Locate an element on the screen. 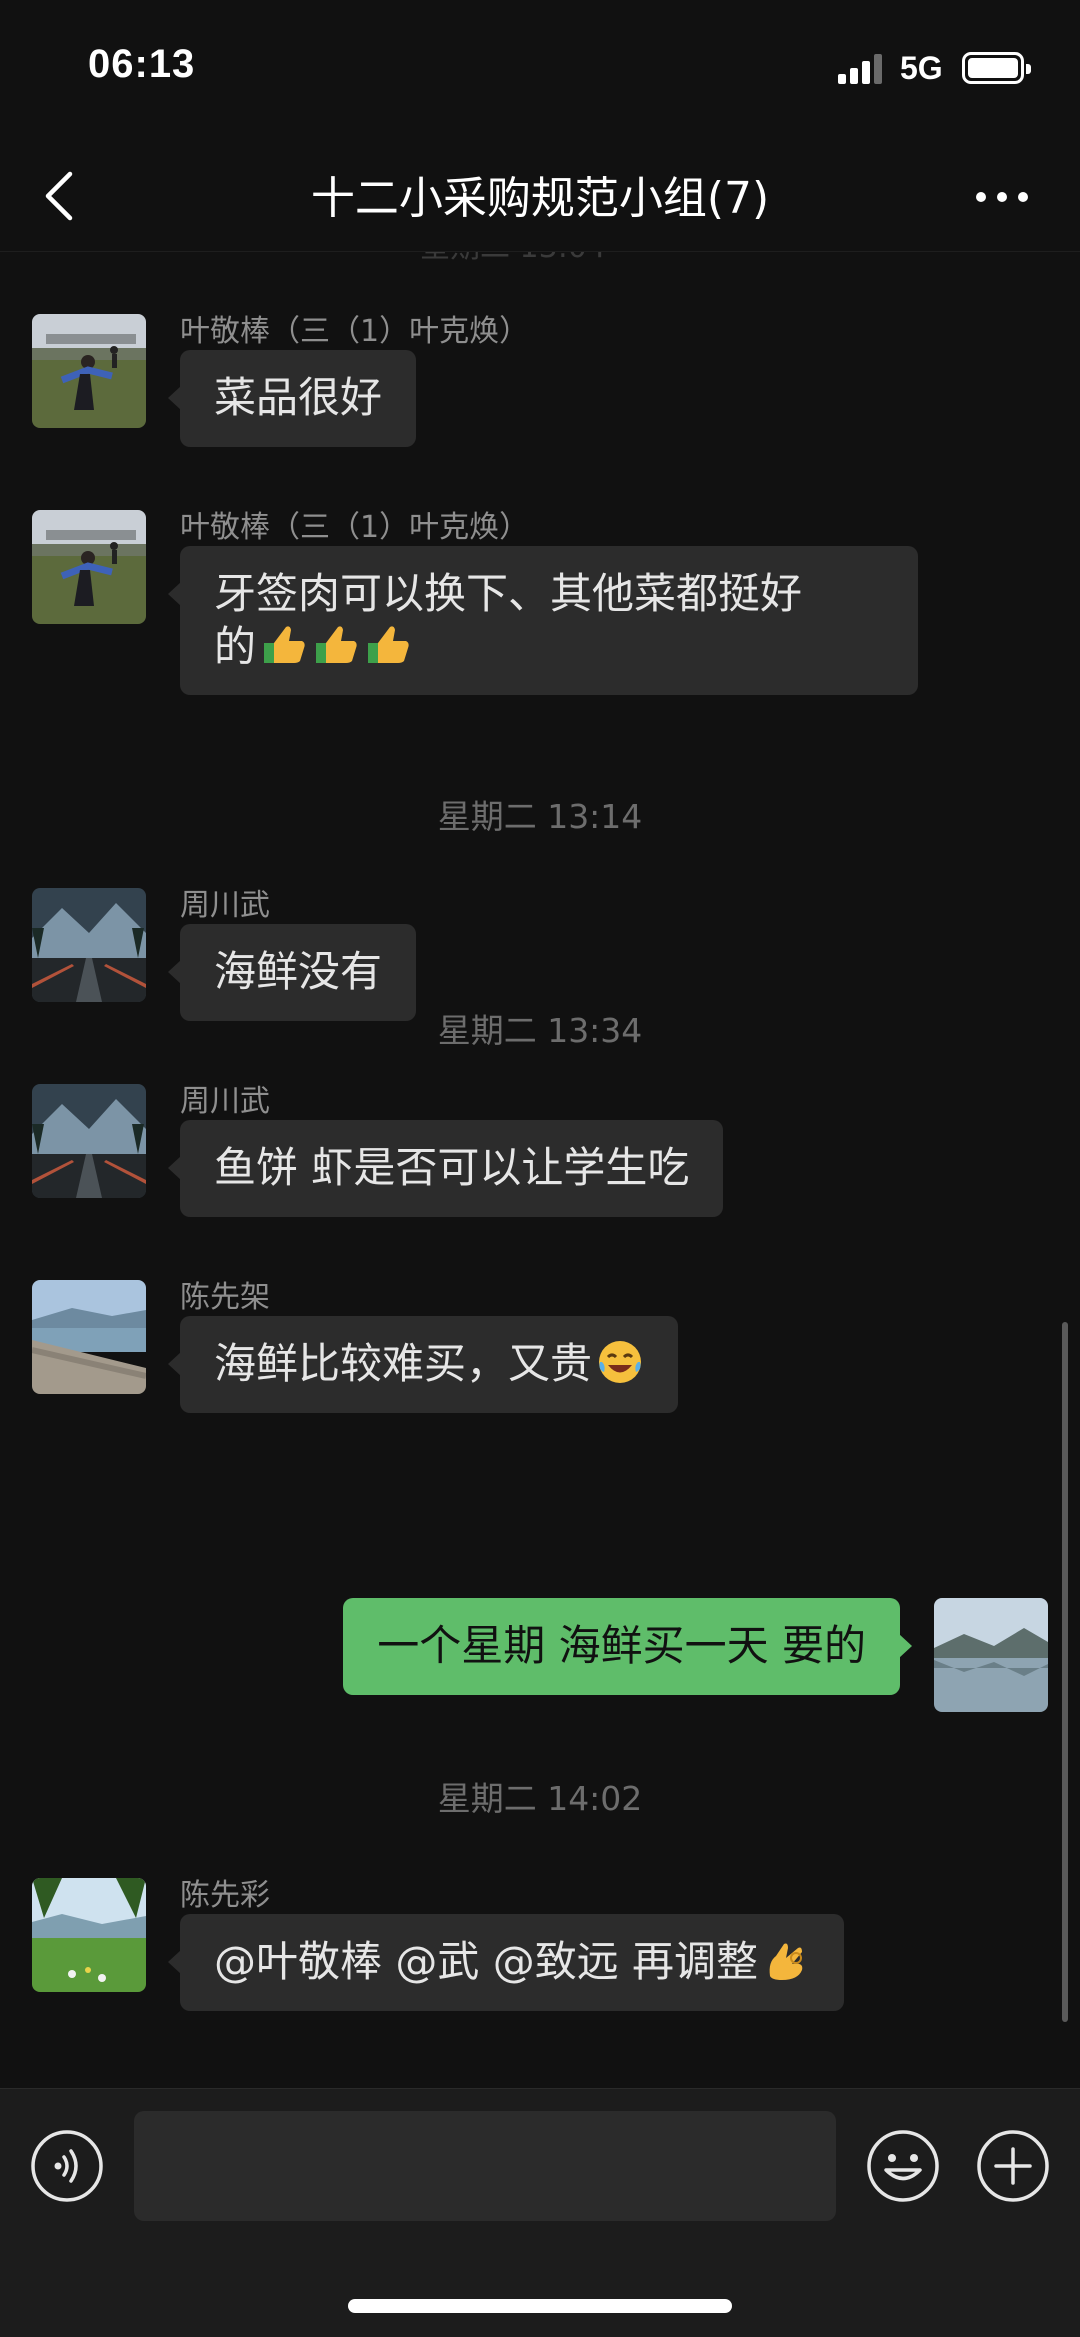  emoji-icon is located at coordinates (903, 2166).